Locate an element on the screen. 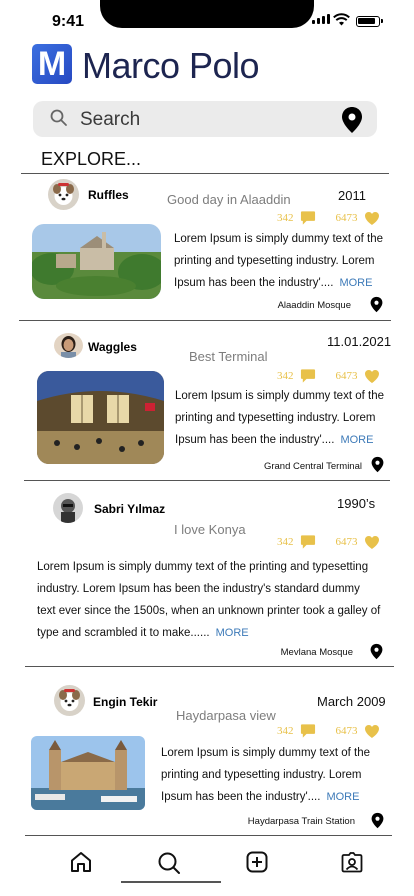 The height and width of the screenshot is (896, 414). cellular-signal-icon is located at coordinates (321, 19).